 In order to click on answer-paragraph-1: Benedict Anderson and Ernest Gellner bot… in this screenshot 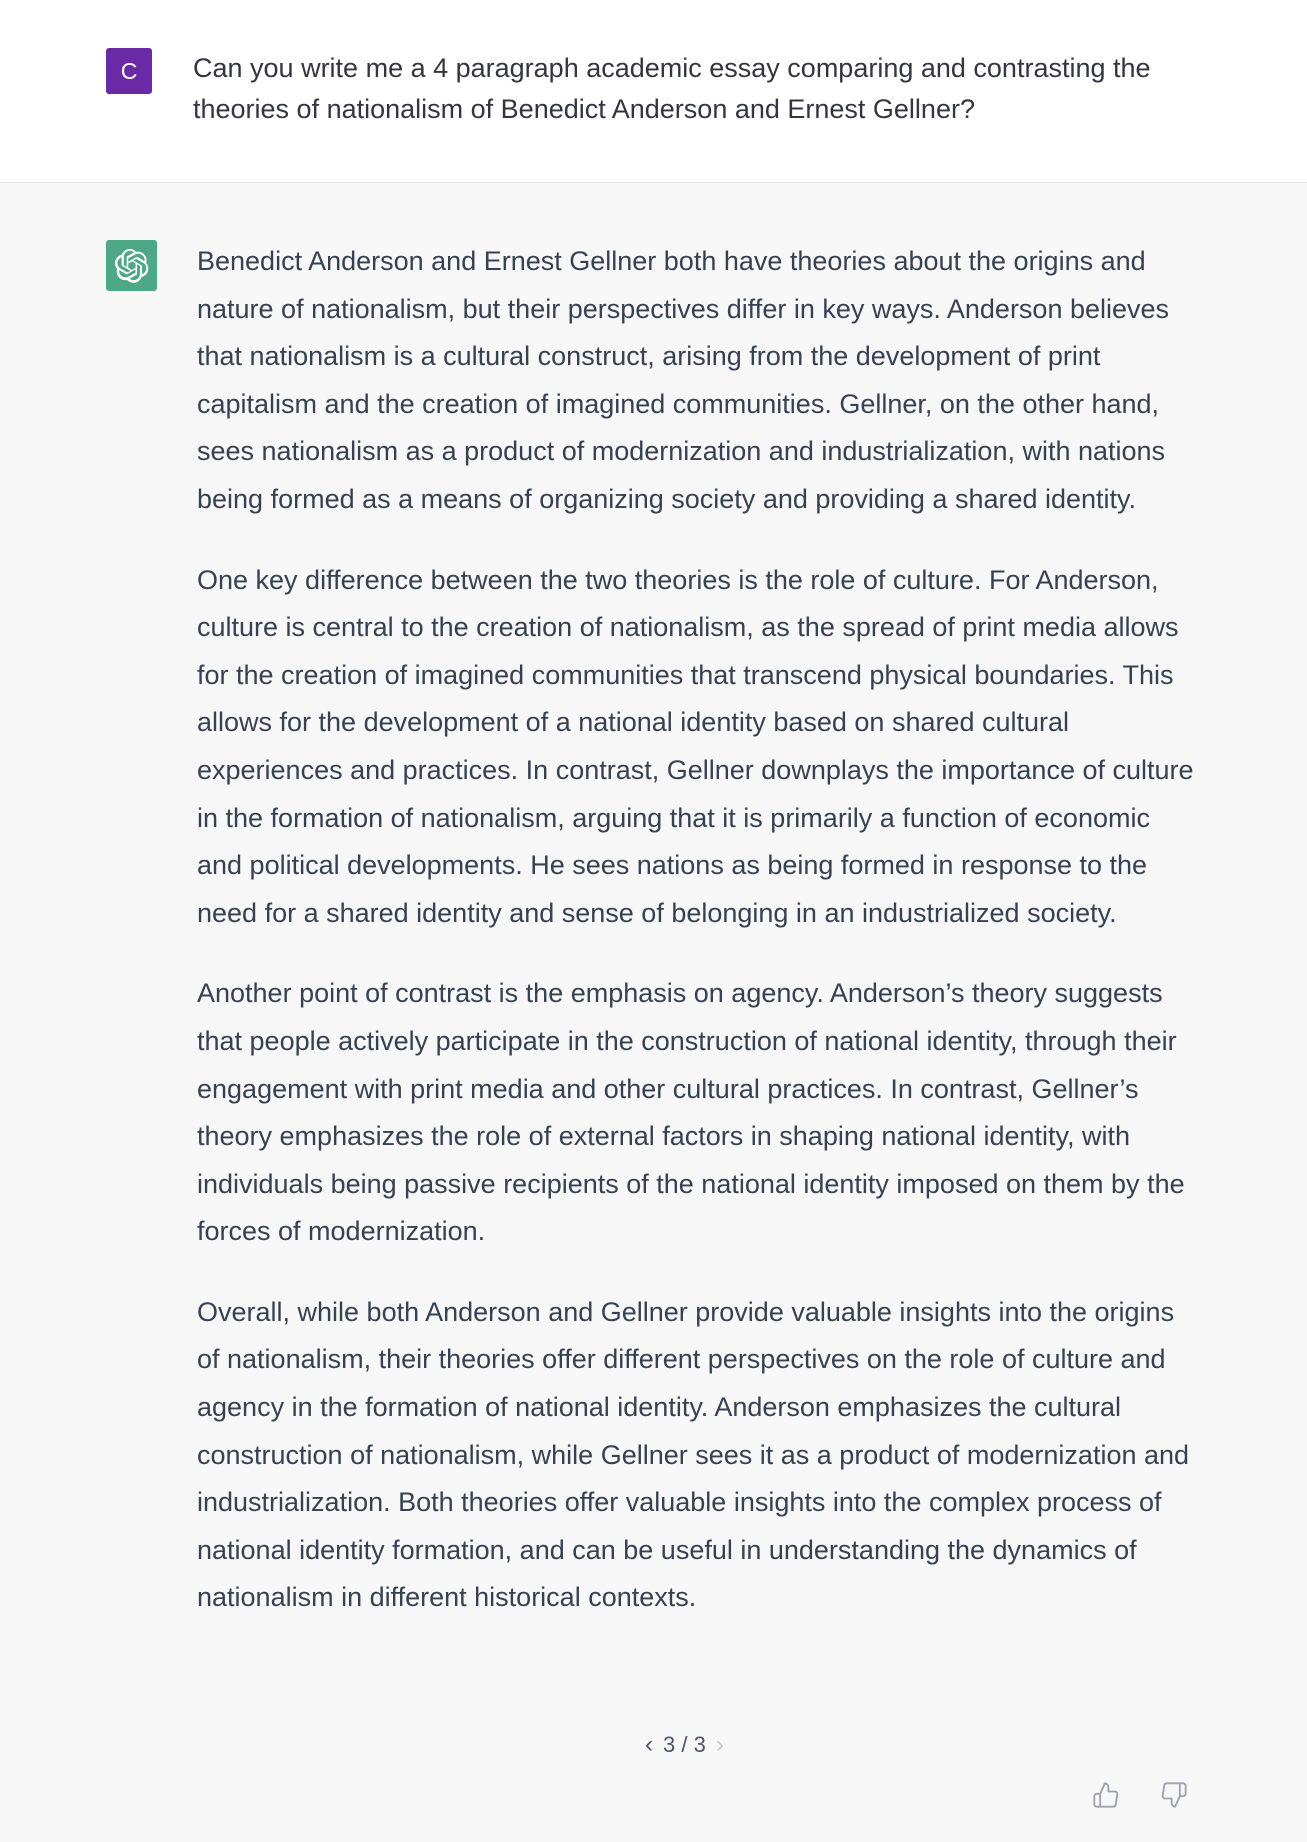, I will do `click(683, 380)`.